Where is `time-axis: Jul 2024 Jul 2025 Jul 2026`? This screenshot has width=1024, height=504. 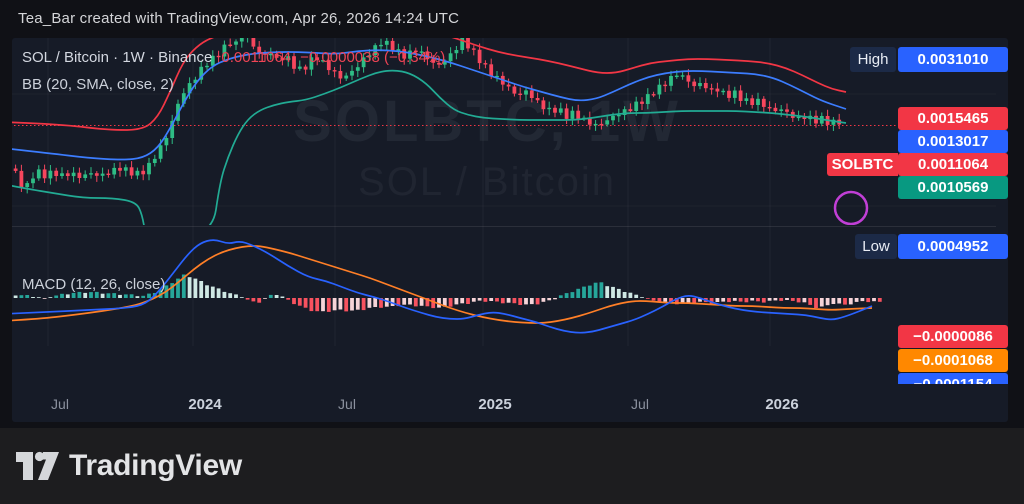
time-axis: Jul 2024 Jul 2025 Jul 2026 is located at coordinates (510, 405).